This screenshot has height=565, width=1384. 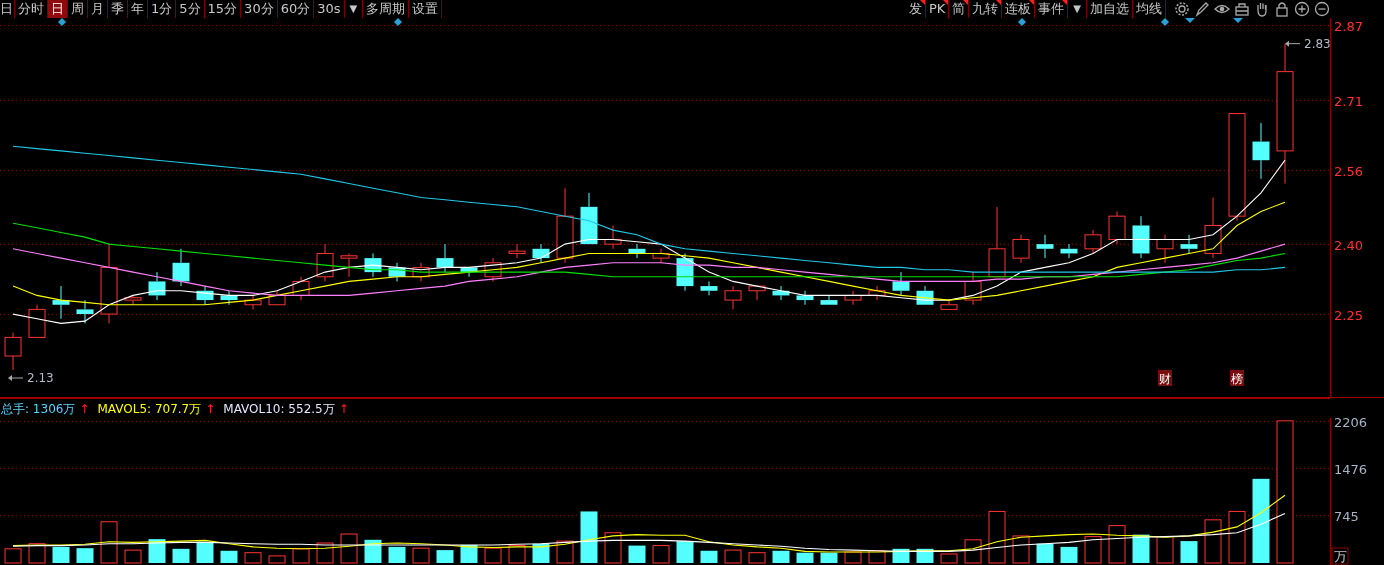 I want to click on toolbar-tab: 加自选, so click(x=1110, y=9).